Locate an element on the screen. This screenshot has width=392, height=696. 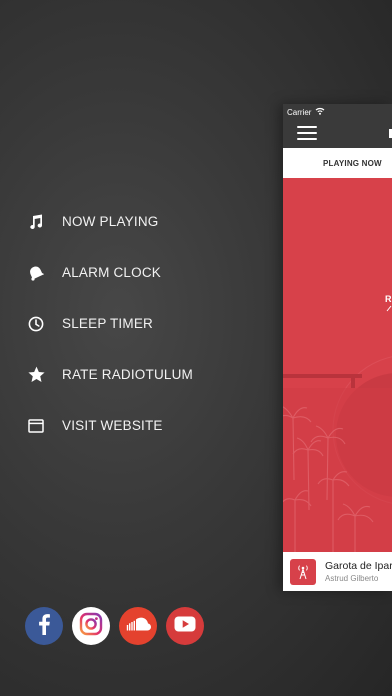
mini-player: Garota de Ipar Astrud Gilberto is located at coordinates (337, 571).